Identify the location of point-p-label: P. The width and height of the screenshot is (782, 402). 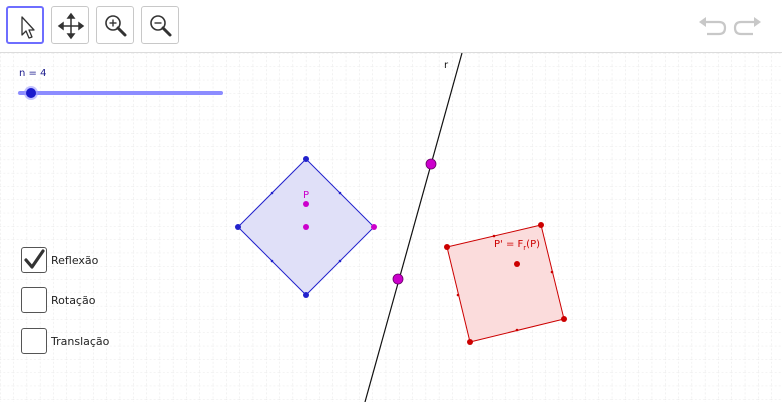
(306, 195).